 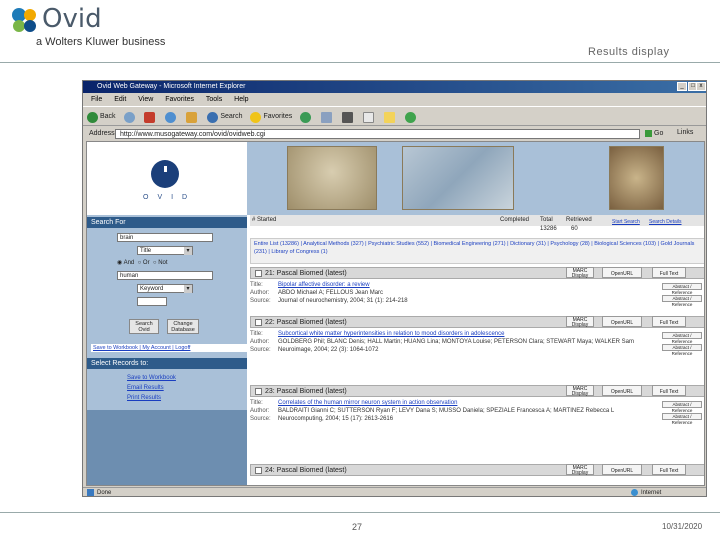 What do you see at coordinates (629, 52) in the screenshot?
I see `slide-title: Results display` at bounding box center [629, 52].